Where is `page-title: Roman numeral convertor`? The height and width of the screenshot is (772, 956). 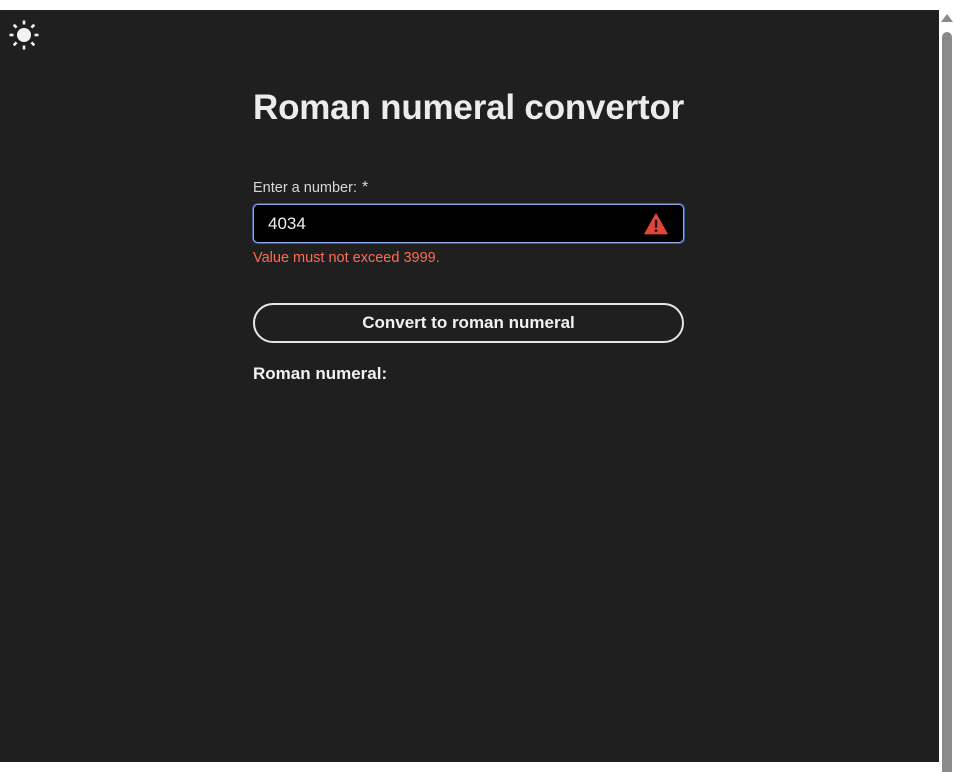 page-title: Roman numeral convertor is located at coordinates (469, 107).